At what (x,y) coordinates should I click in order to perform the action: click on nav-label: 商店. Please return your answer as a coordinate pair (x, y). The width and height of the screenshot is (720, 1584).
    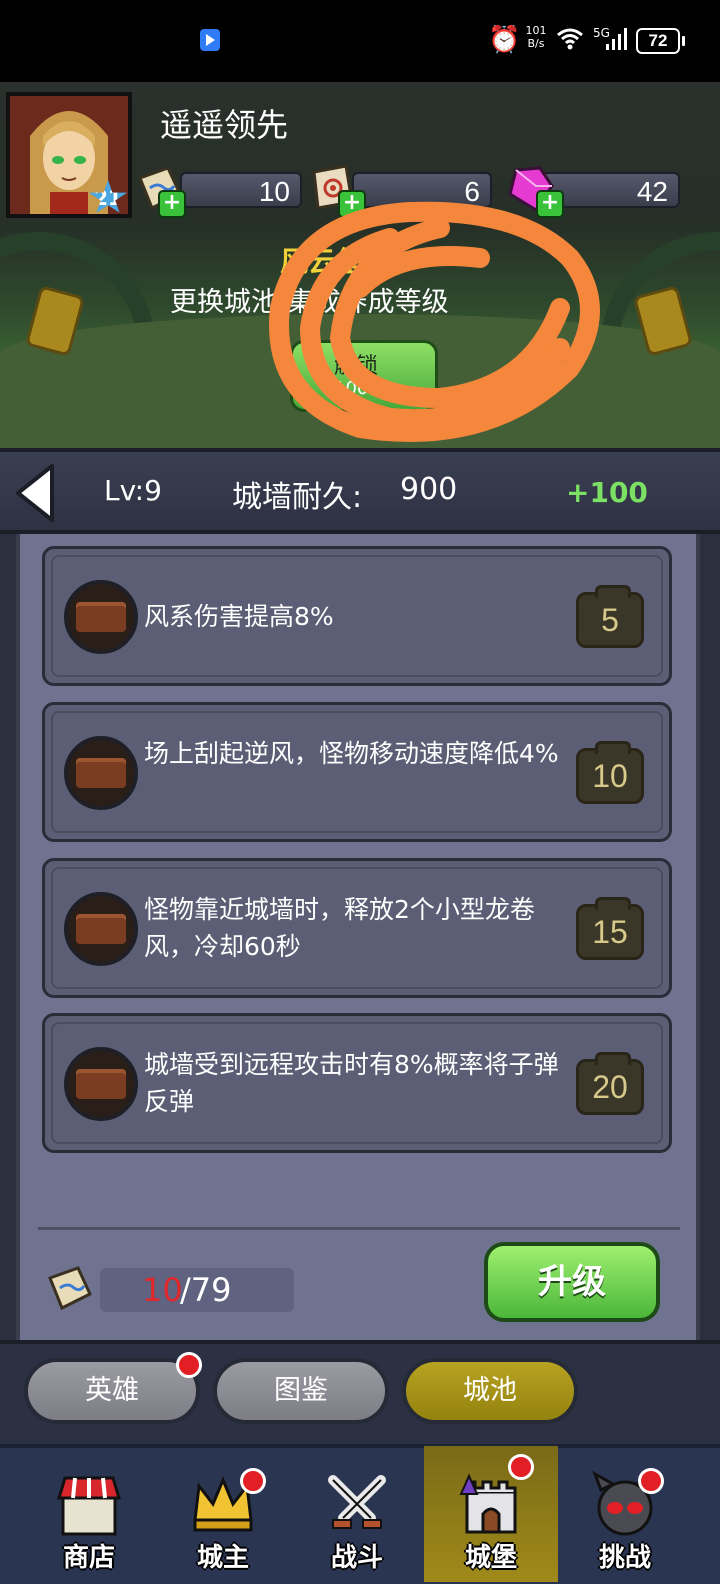
    Looking at the image, I should click on (88, 1558).